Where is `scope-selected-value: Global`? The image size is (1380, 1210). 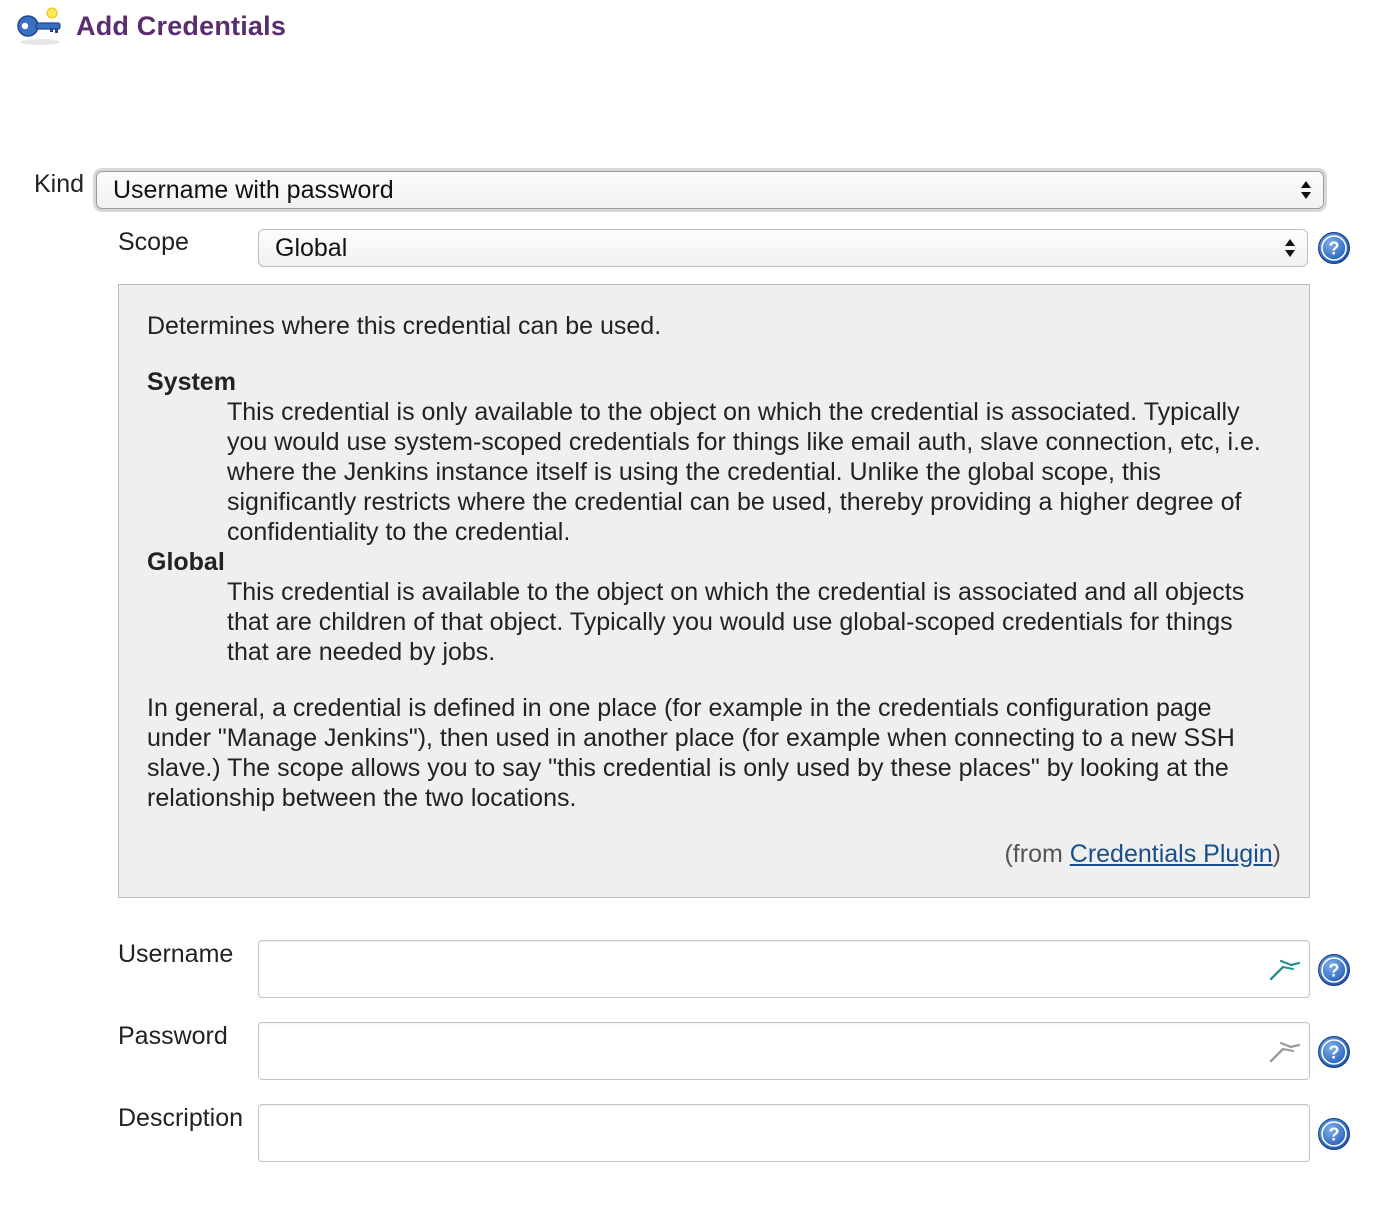 scope-selected-value: Global is located at coordinates (311, 247).